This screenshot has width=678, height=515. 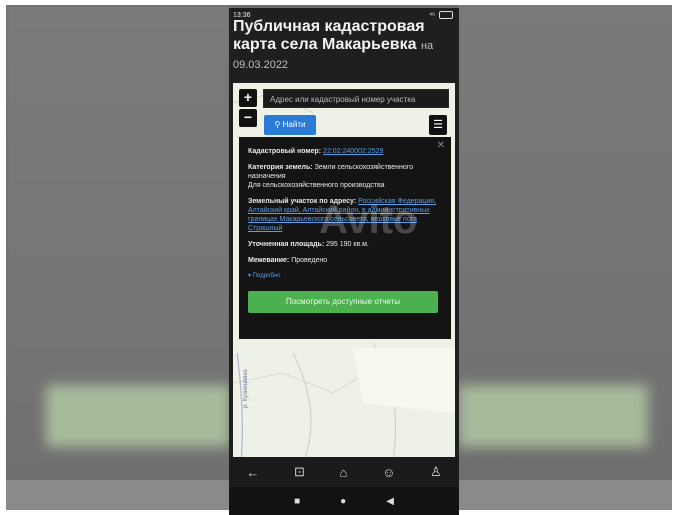 I want to click on book-icon: ⊡, so click(x=299, y=472).